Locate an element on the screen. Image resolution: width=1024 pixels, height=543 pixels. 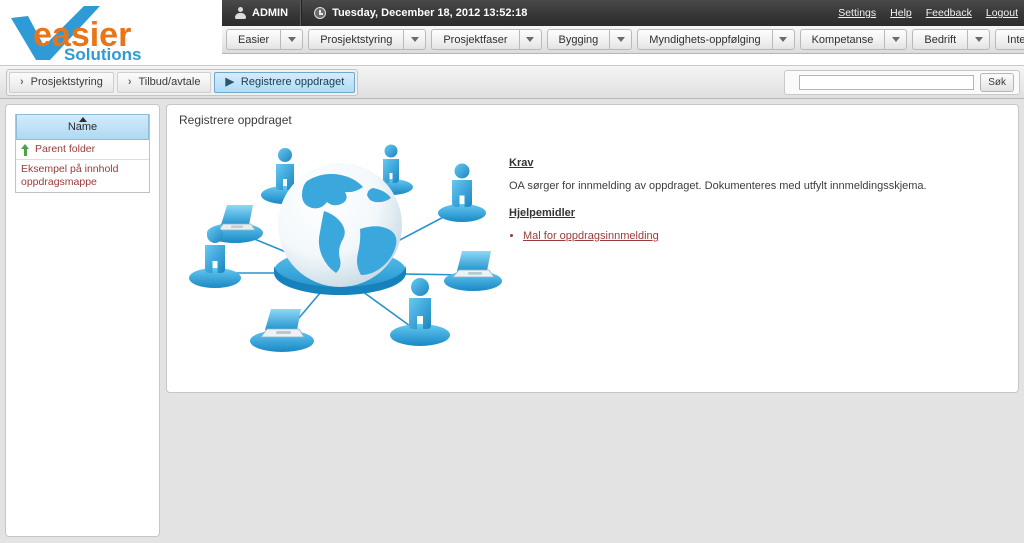
menu-dropdown-prosjektstyring is located at coordinates (415, 39).